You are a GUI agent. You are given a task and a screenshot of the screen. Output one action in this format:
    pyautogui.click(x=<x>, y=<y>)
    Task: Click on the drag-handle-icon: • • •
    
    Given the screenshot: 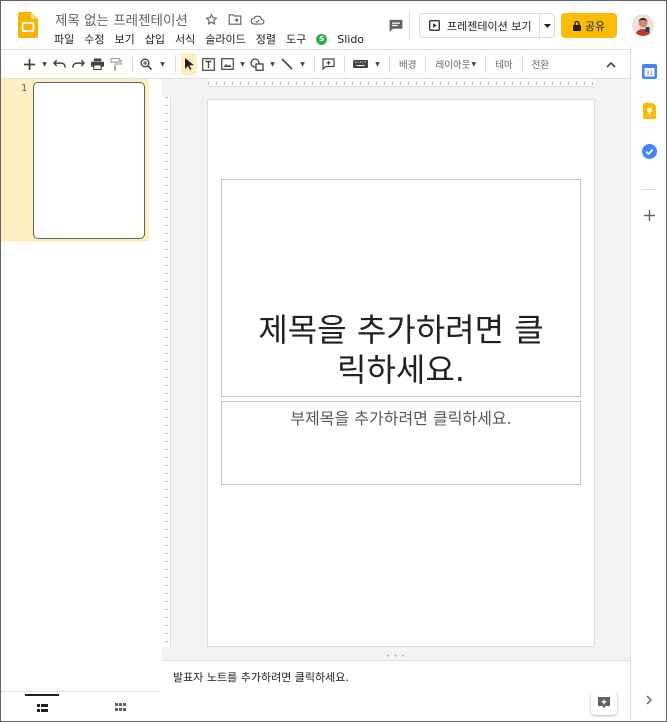 What is the action you would take?
    pyautogui.click(x=396, y=656)
    